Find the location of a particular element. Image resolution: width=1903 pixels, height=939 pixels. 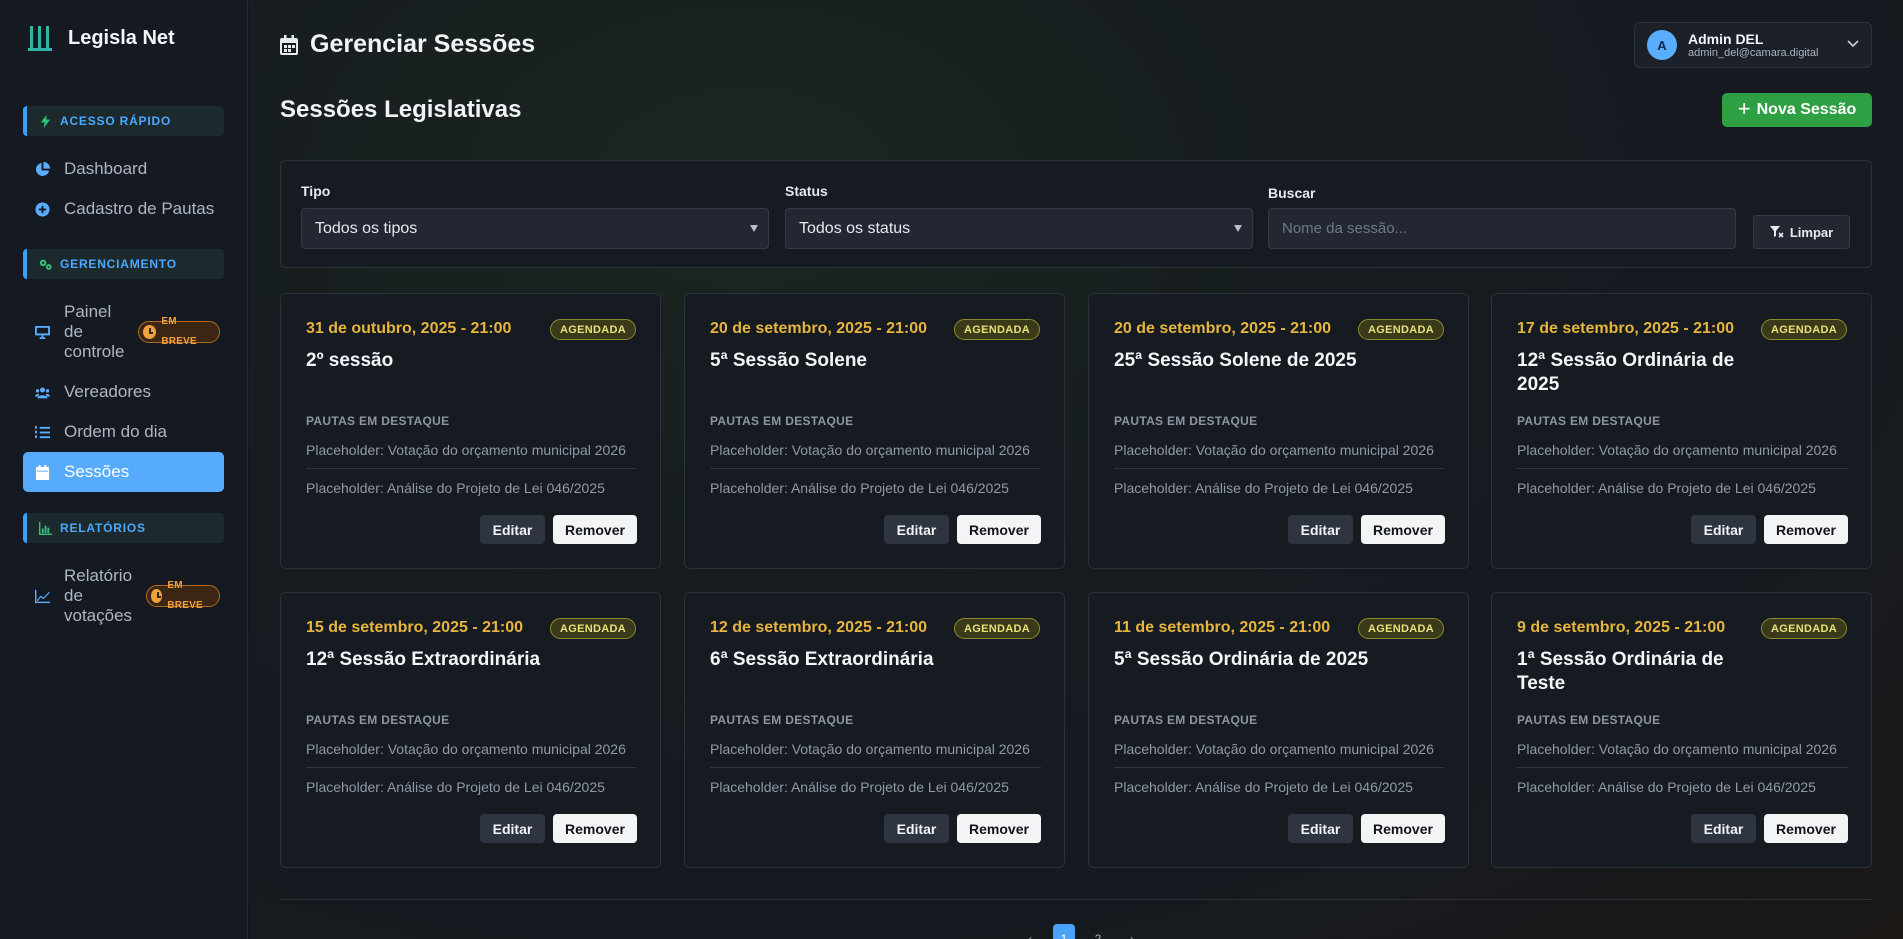

section-reports: RELATÓRIOS is located at coordinates (123, 528).